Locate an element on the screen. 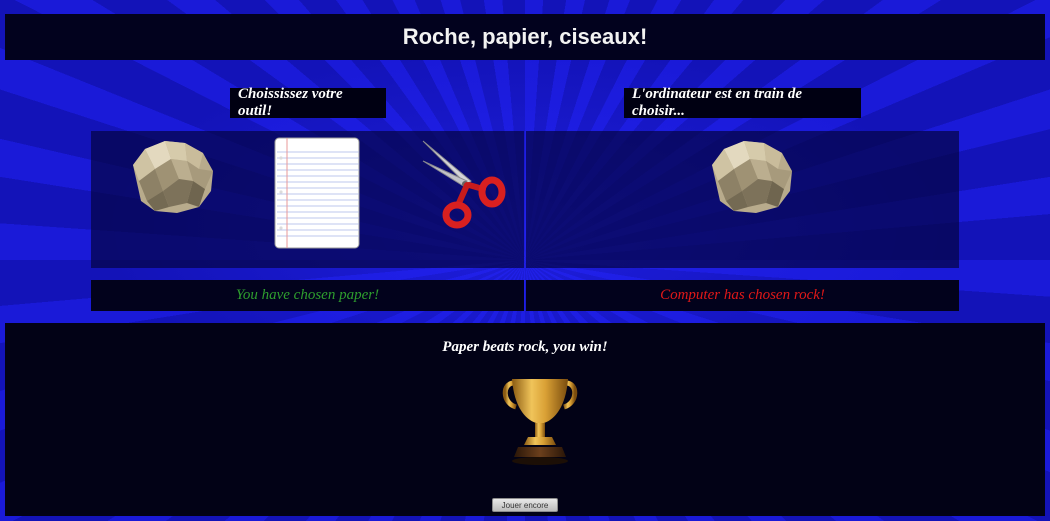 Image resolution: width=1050 pixels, height=521 pixels. computer-choice is located at coordinates (752, 177).